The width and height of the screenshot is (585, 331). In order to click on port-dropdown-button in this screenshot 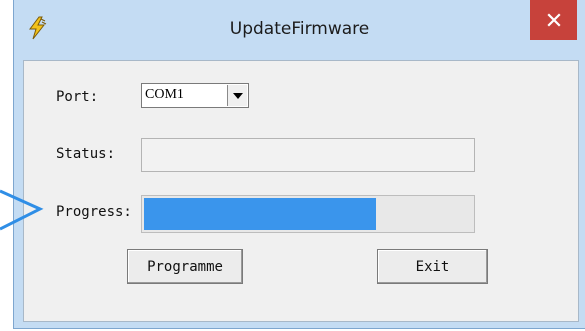, I will do `click(237, 95)`.